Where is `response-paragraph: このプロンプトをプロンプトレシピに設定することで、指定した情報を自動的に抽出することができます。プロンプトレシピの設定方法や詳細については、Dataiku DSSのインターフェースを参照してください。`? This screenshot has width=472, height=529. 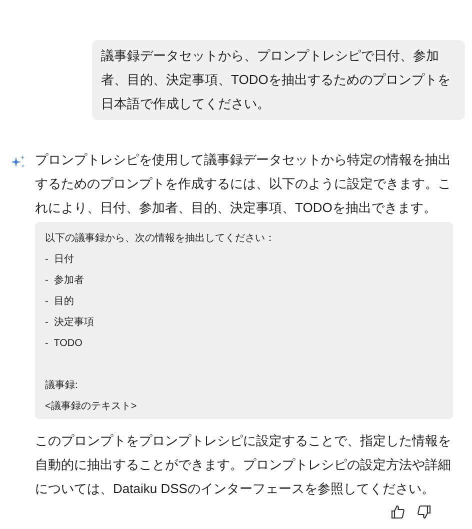
response-paragraph: このプロンプトをプロンプトレシピに設定することで、指定した情報を自動的に抽出することができます。プロンプトレシピの設定方法や詳細については、Dataiku DSSのインターフェースを参照してください。 is located at coordinates (243, 465).